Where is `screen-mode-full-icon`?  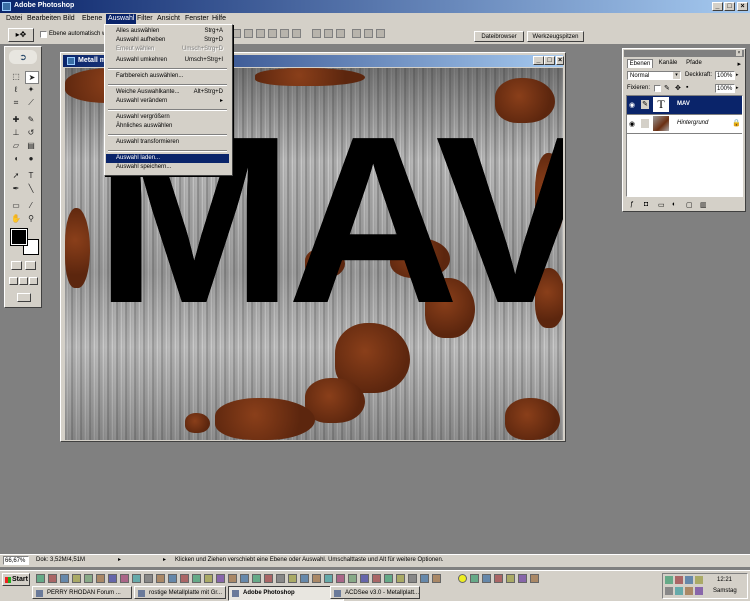
screen-mode-full-icon is located at coordinates (33, 281).